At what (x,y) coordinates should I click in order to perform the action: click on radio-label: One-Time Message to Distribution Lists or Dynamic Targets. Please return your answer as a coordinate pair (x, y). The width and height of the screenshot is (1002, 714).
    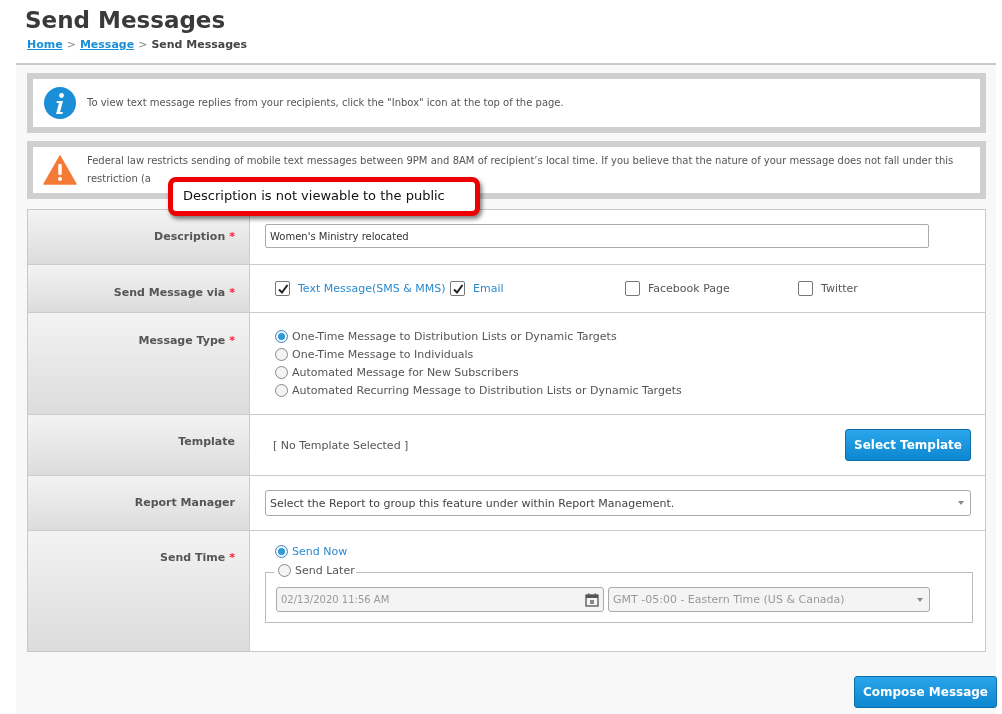
    Looking at the image, I should click on (454, 336).